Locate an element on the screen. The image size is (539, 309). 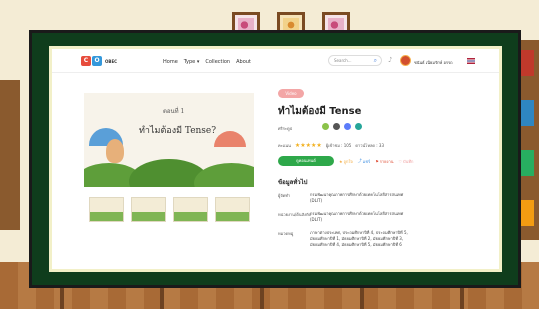
preview-episode: ตอนที่ 1 is located at coordinates (174, 111).